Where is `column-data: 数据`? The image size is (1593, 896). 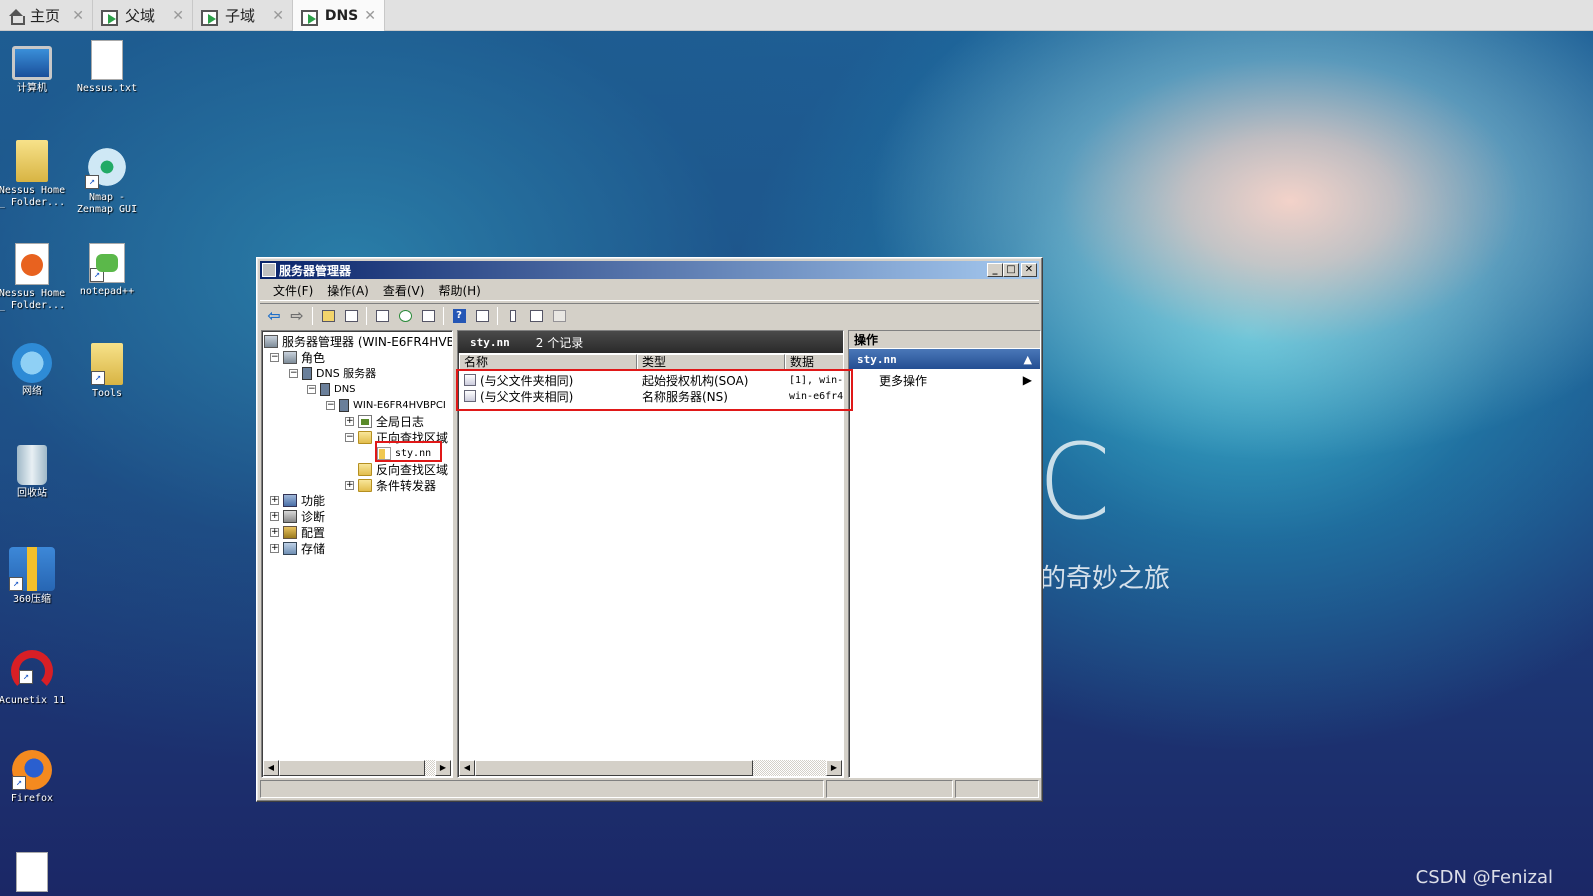
column-data: 数据 is located at coordinates (814, 362).